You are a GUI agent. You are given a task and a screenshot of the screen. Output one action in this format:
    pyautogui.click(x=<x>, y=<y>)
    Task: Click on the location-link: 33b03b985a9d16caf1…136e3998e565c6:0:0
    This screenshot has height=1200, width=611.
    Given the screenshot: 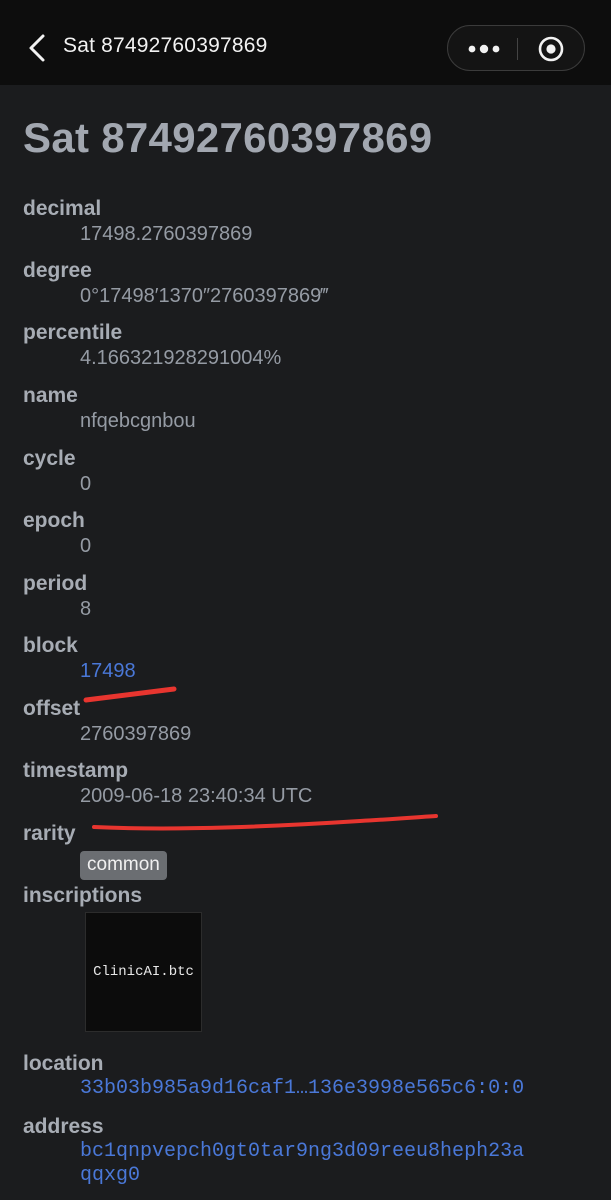 What is the action you would take?
    pyautogui.click(x=302, y=1088)
    